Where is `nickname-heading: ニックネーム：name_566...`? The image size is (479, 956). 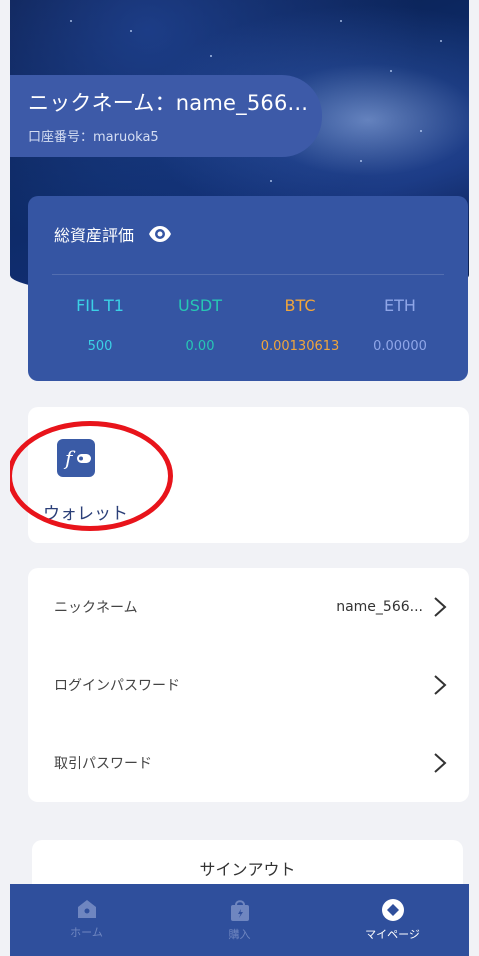 nickname-heading: ニックネーム：name_566... is located at coordinates (168, 103).